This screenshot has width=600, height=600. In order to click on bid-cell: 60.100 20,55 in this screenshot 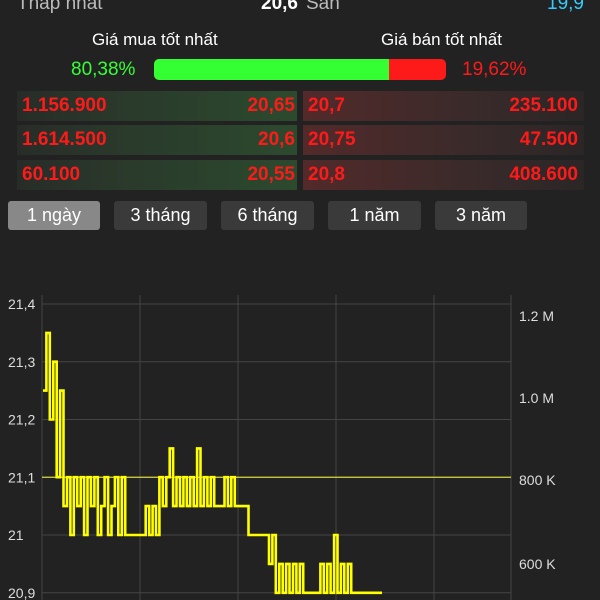, I will do `click(157, 175)`.